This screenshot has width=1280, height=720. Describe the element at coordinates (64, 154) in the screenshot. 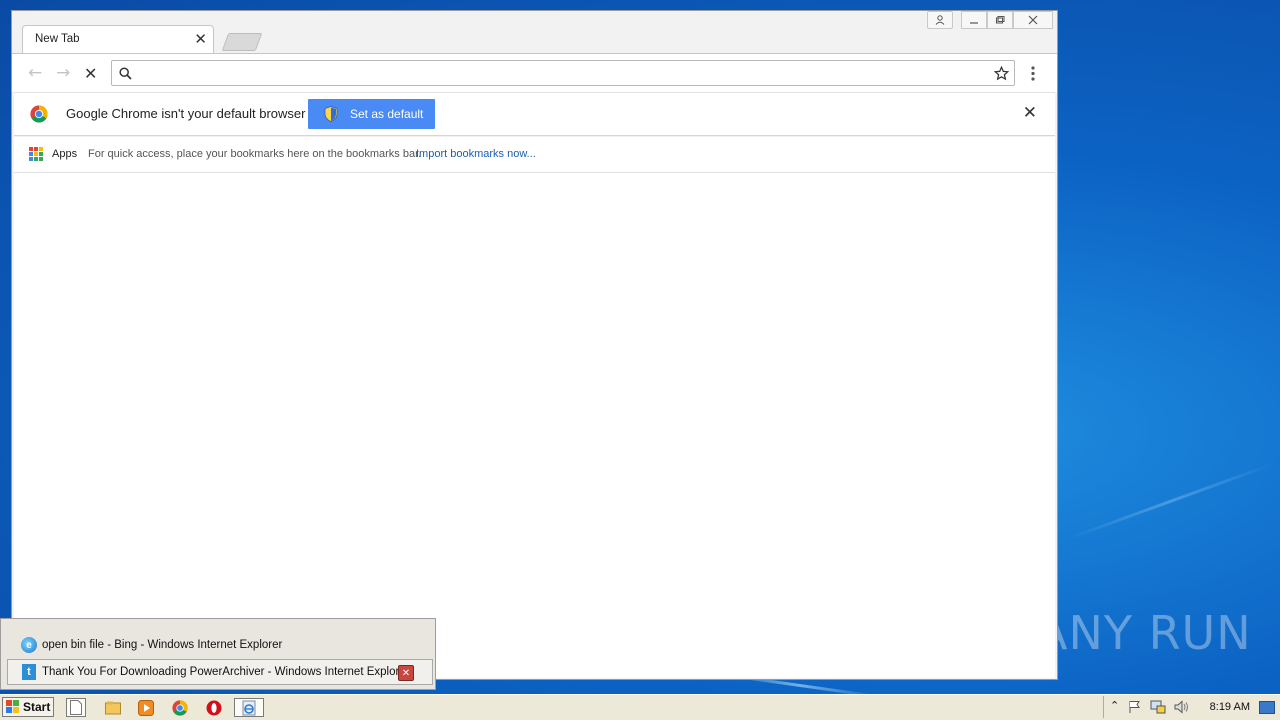

I see `apps-shortcut: Apps` at that location.